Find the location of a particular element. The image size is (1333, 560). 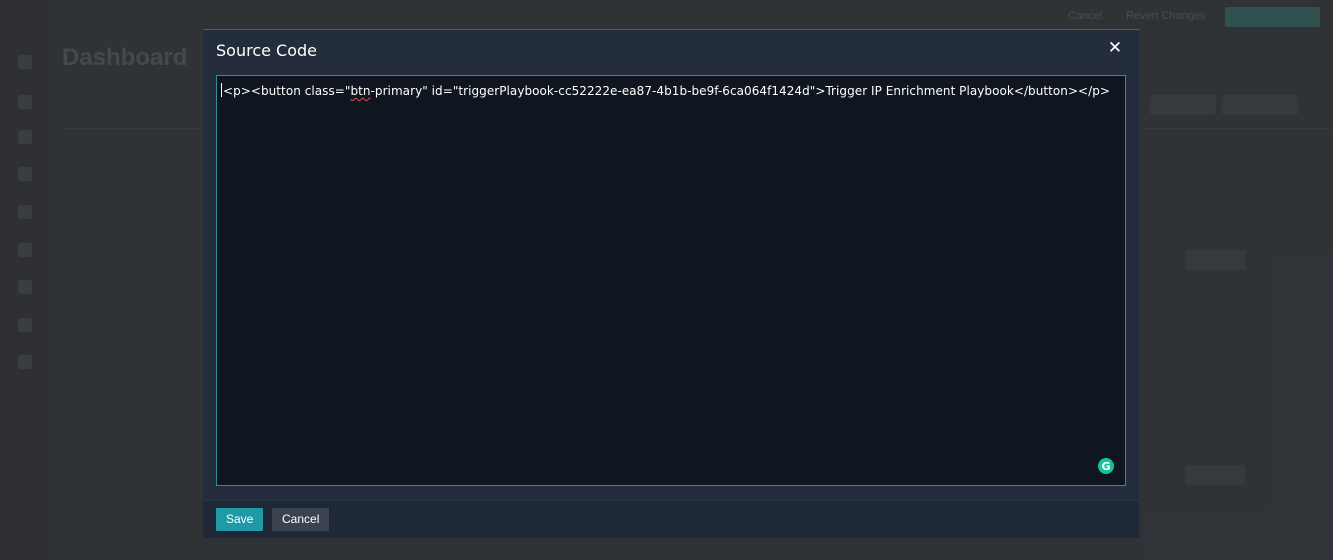

grammarly-glyph: G is located at coordinates (1106, 466).